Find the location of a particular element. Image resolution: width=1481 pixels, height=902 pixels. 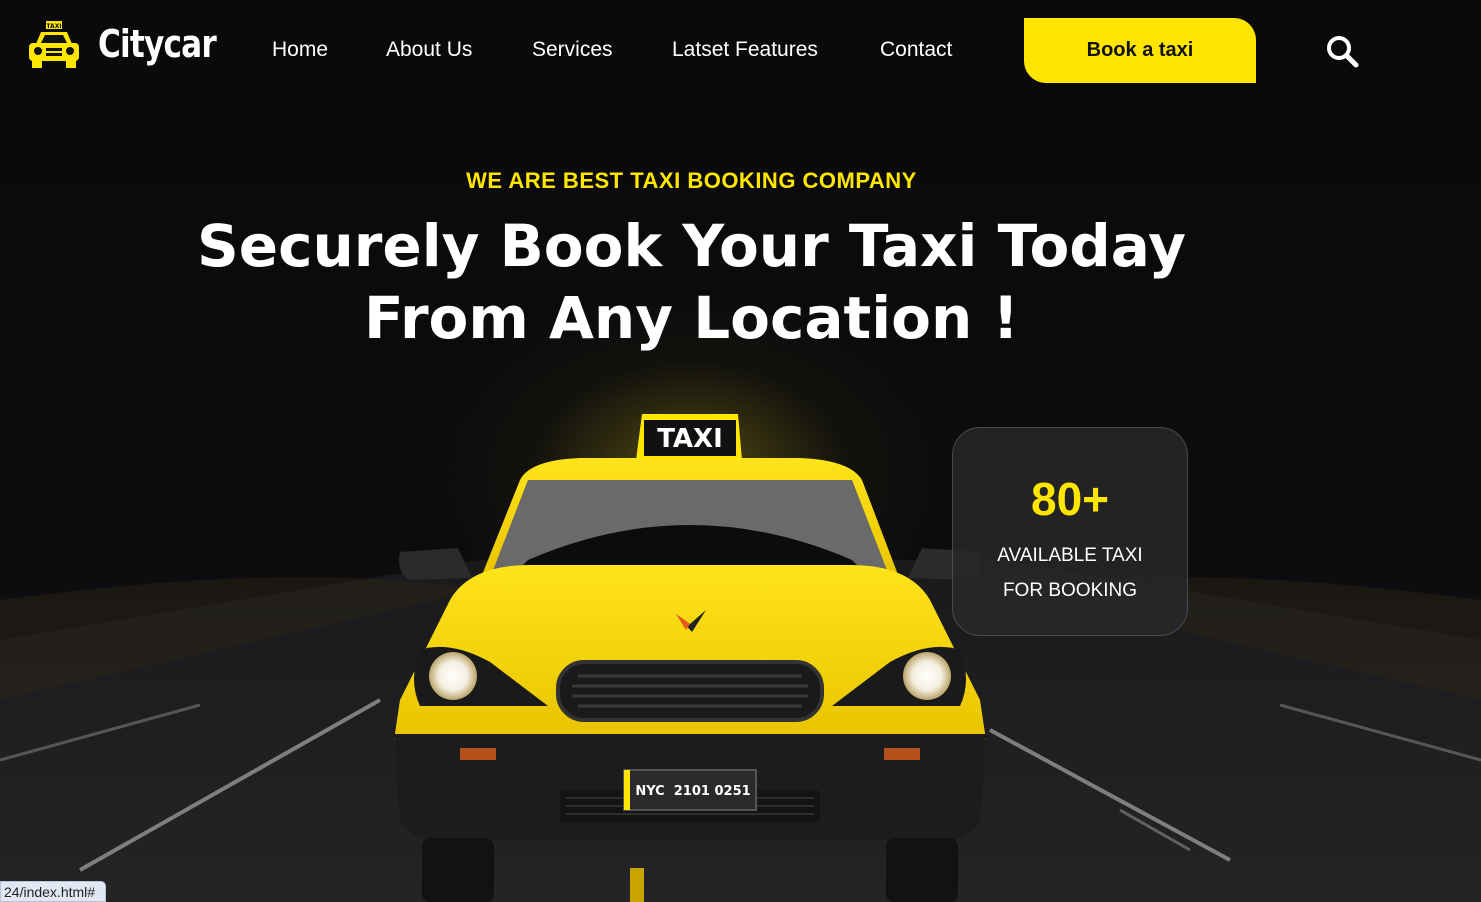

stat-label: AVAILABLE TAXI FOR BOOKING is located at coordinates (1070, 573).